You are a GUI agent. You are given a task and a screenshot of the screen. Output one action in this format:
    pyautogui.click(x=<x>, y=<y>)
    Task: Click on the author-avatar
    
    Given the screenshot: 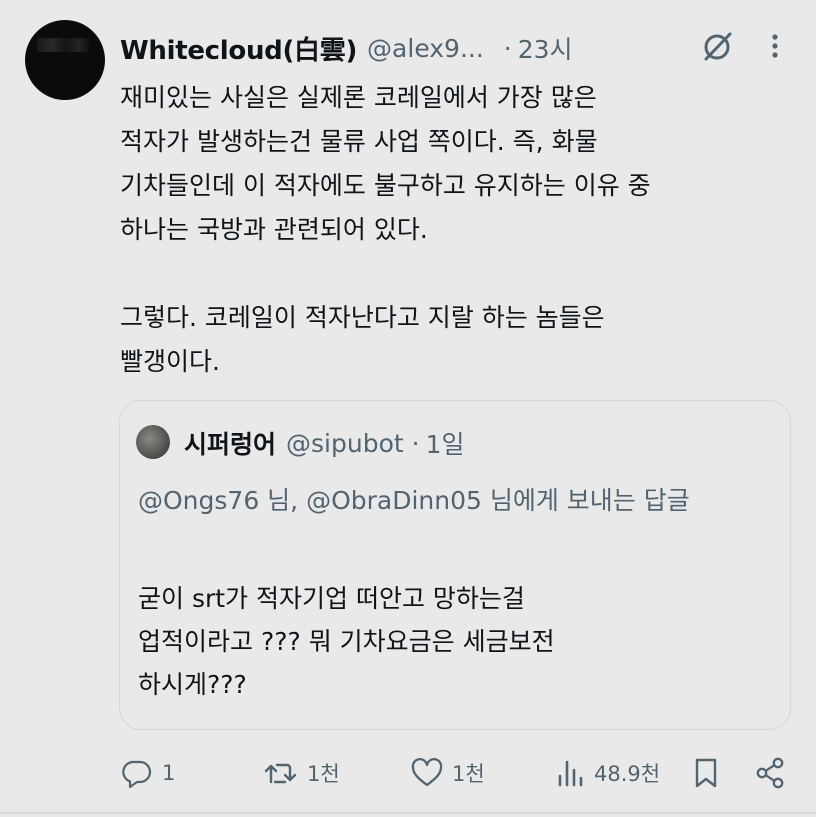 What is the action you would take?
    pyautogui.click(x=65, y=60)
    